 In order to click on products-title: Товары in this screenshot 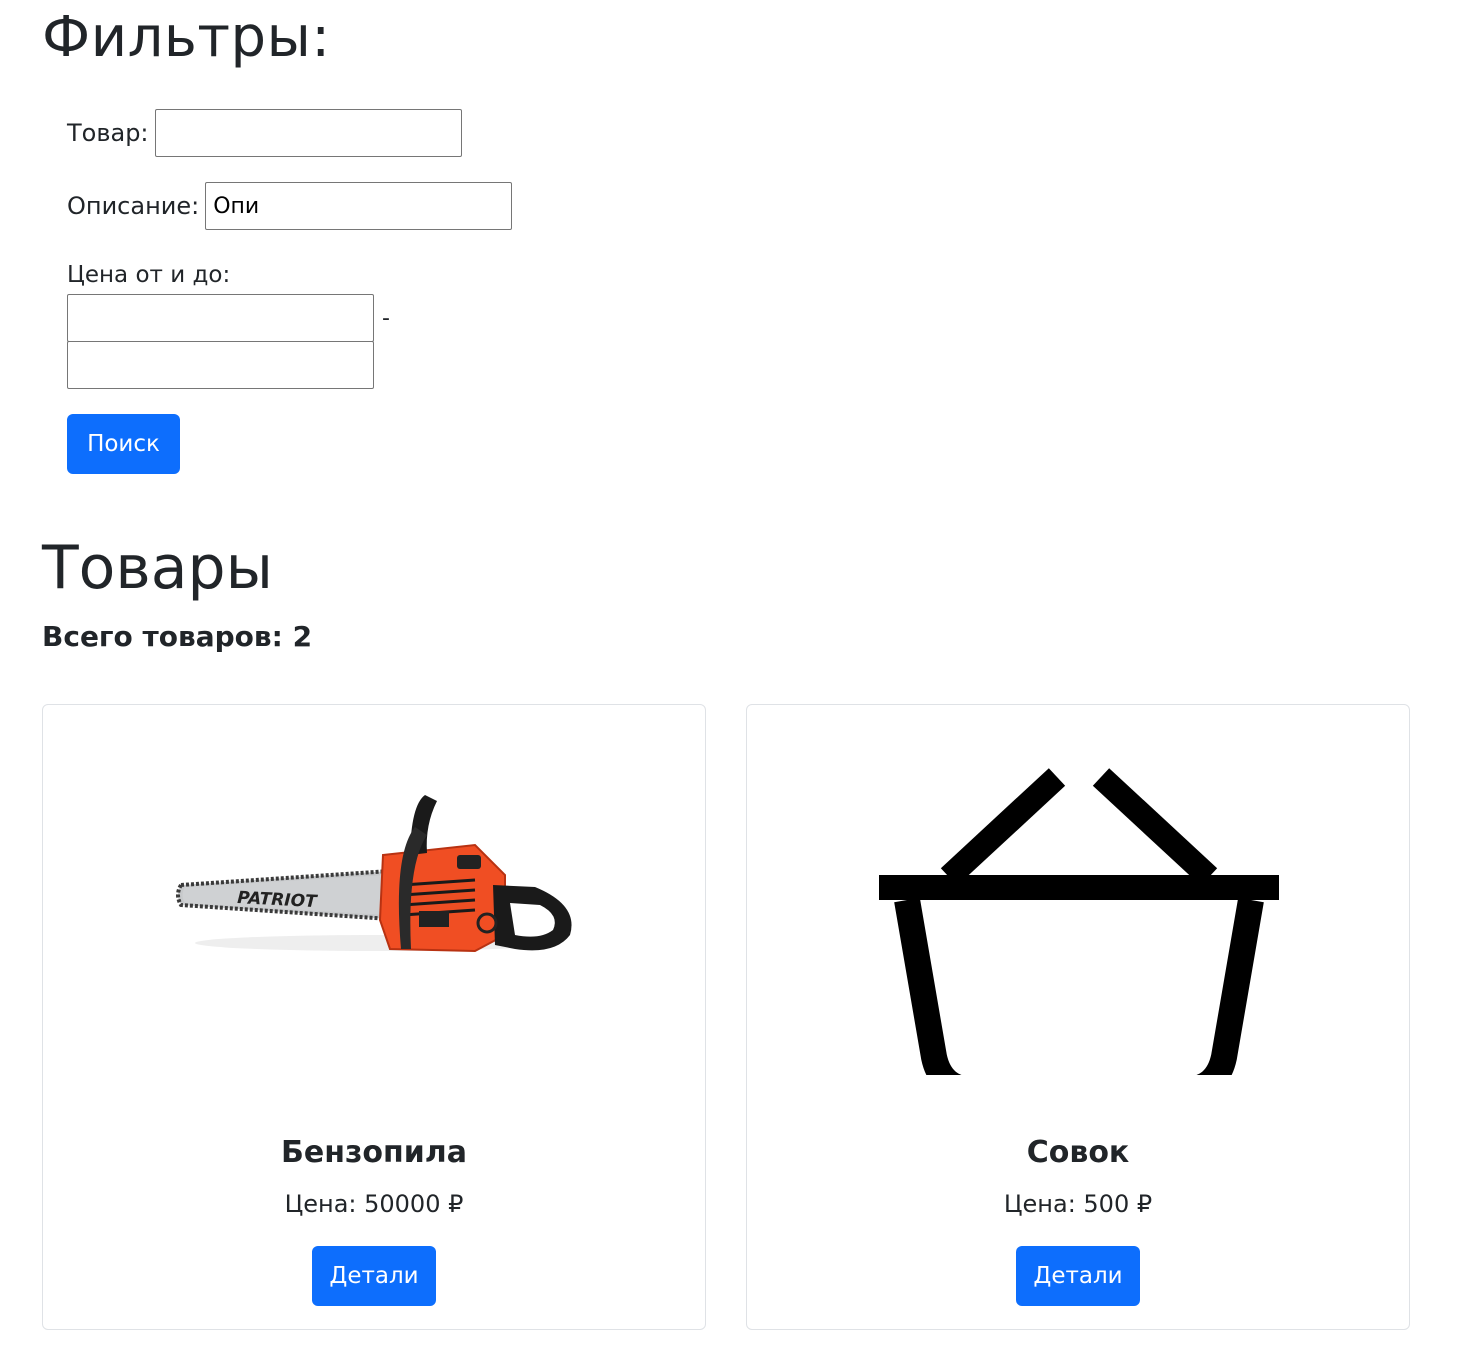, I will do `click(157, 568)`.